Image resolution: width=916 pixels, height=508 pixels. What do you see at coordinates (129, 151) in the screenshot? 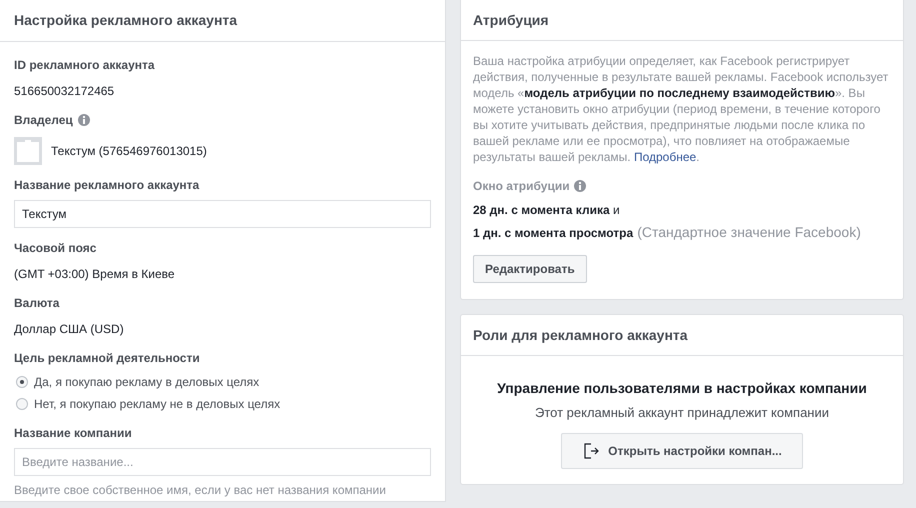
I see `owner-name: Текстум (576546976013015)` at bounding box center [129, 151].